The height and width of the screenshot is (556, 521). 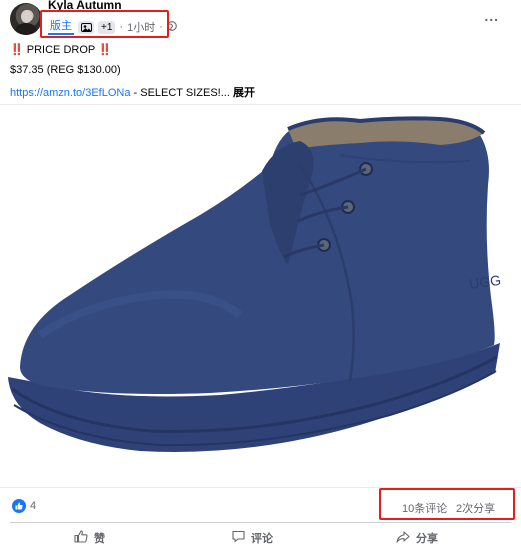 What do you see at coordinates (260, 522) in the screenshot?
I see `divider` at bounding box center [260, 522].